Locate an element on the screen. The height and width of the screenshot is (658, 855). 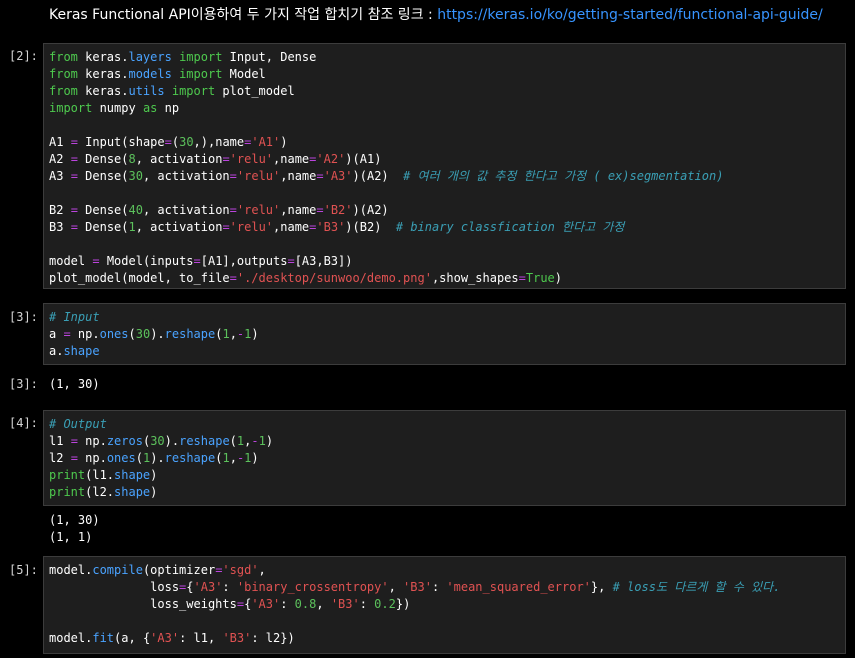
code-token: }) is located at coordinates (403, 604).